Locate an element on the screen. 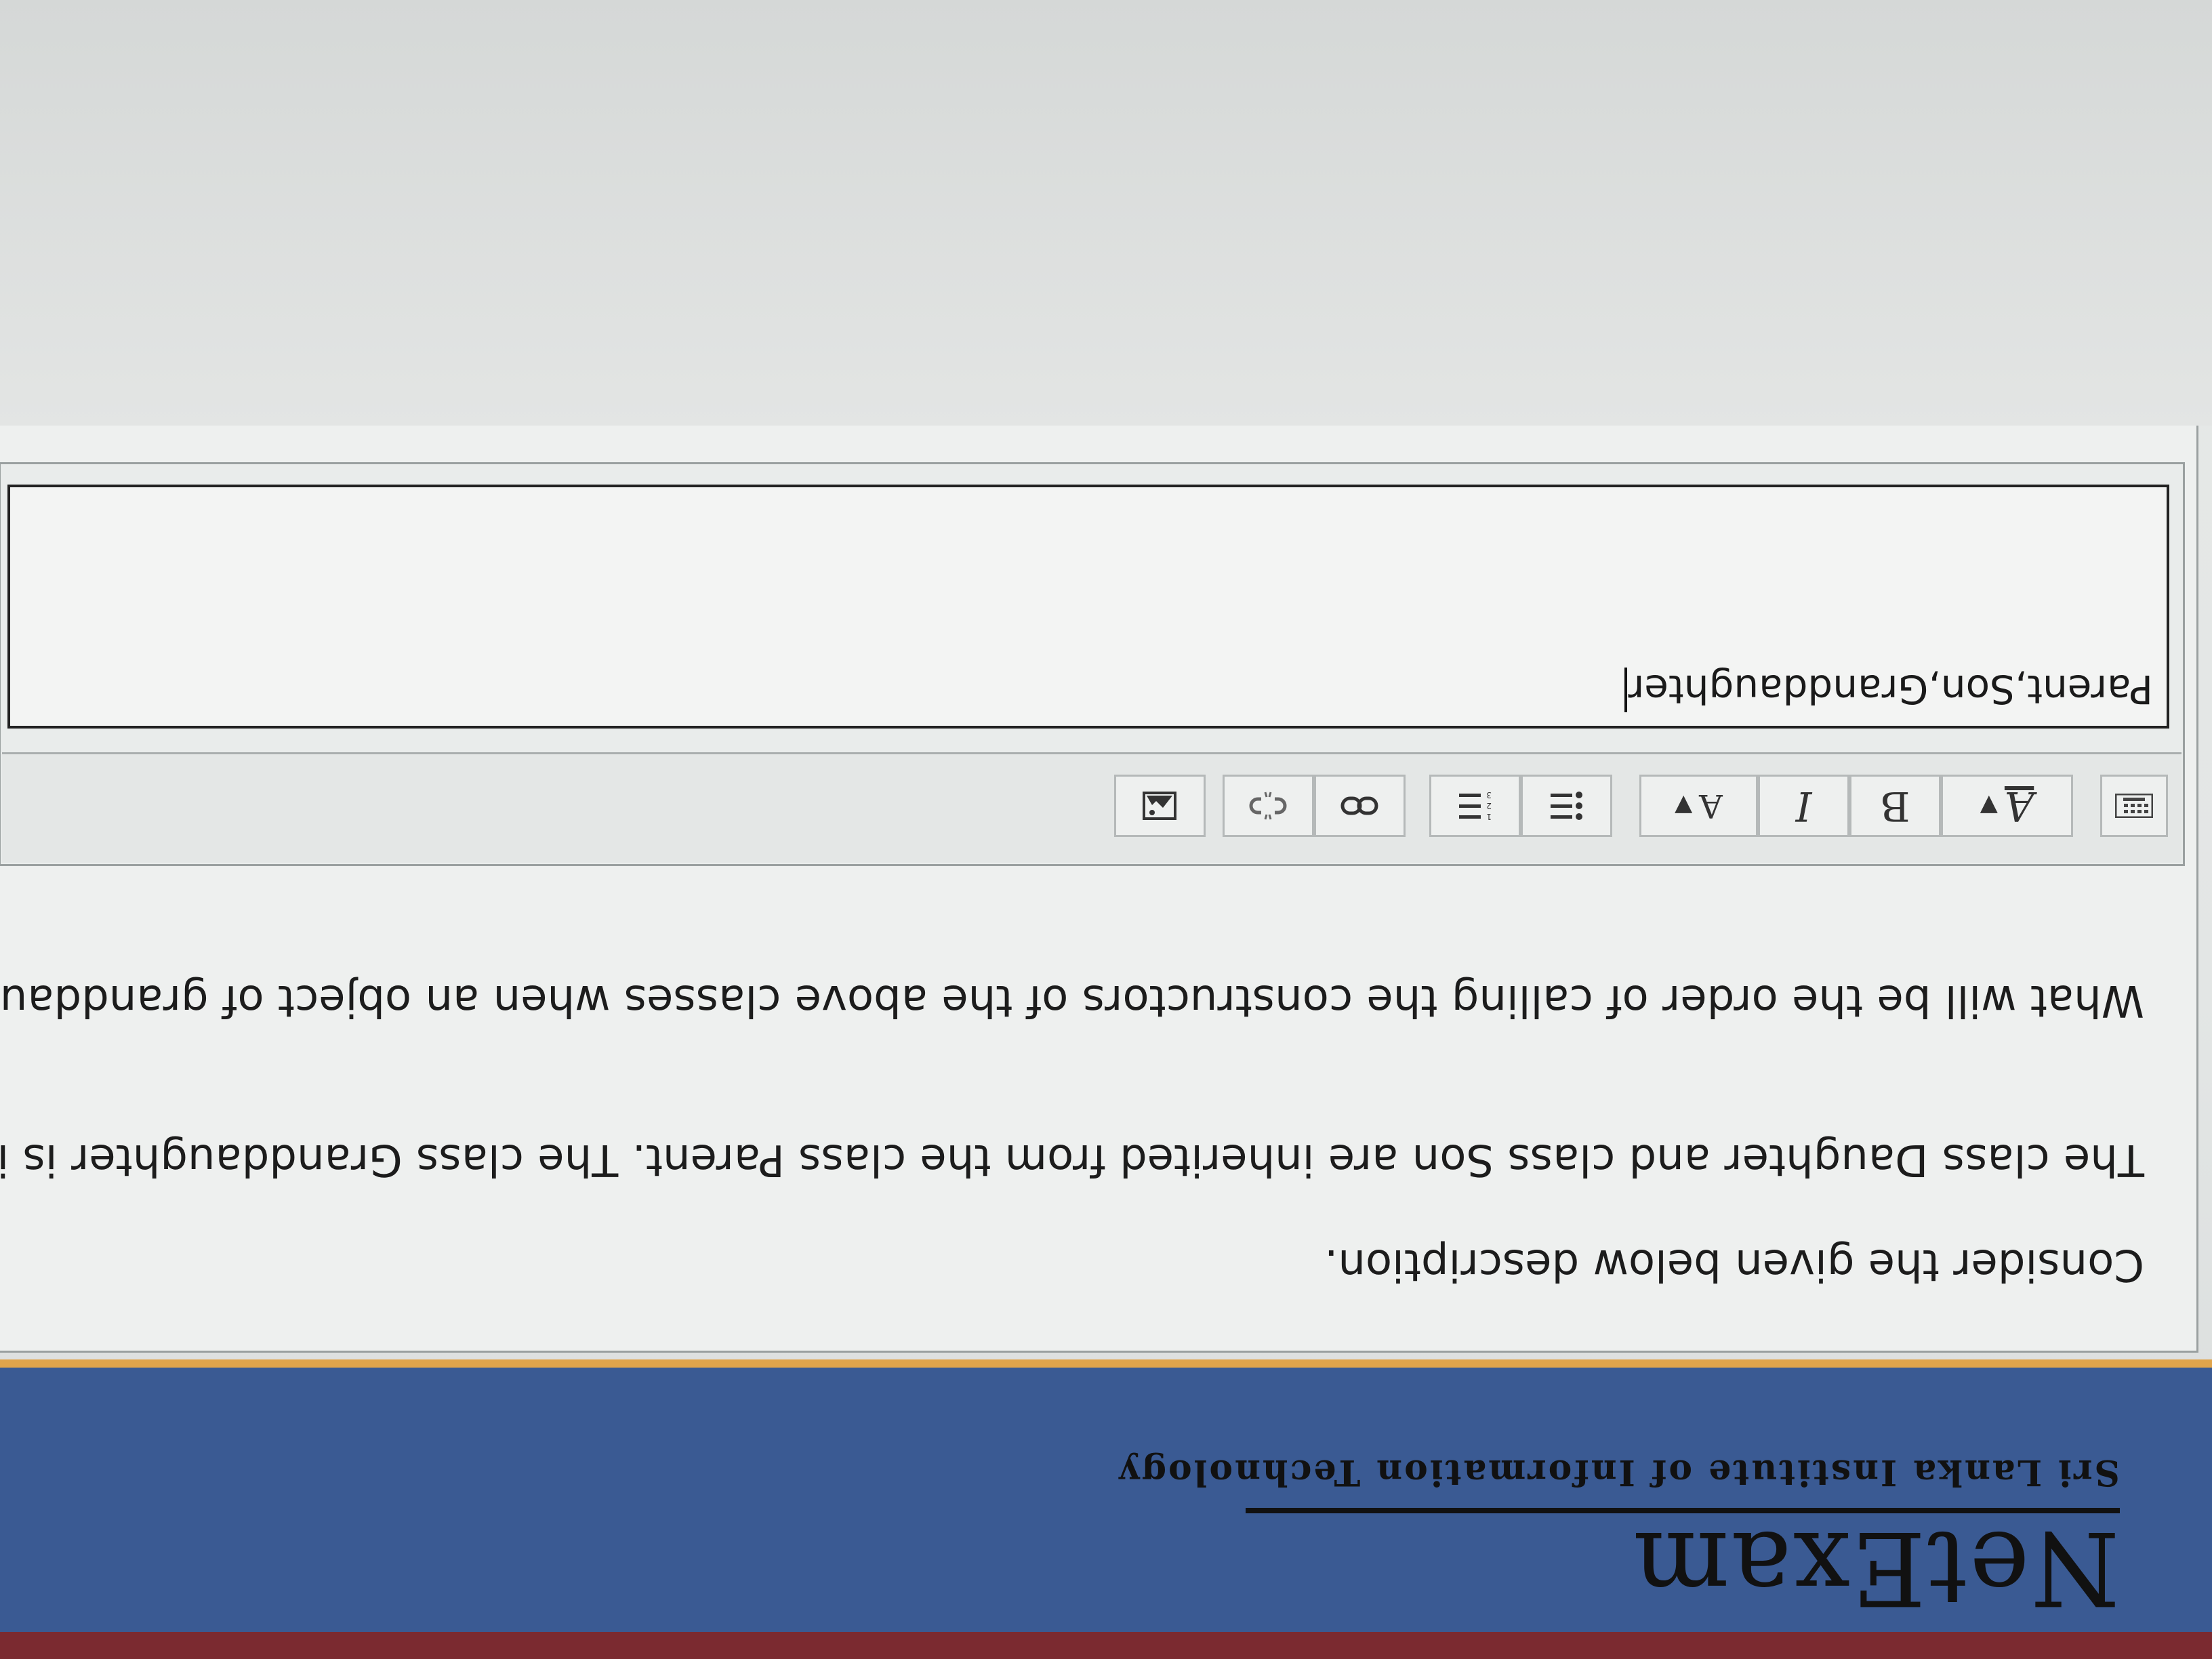 Image resolution: width=2212 pixels, height=1659 pixels. text-cursor is located at coordinates (1625, 690).